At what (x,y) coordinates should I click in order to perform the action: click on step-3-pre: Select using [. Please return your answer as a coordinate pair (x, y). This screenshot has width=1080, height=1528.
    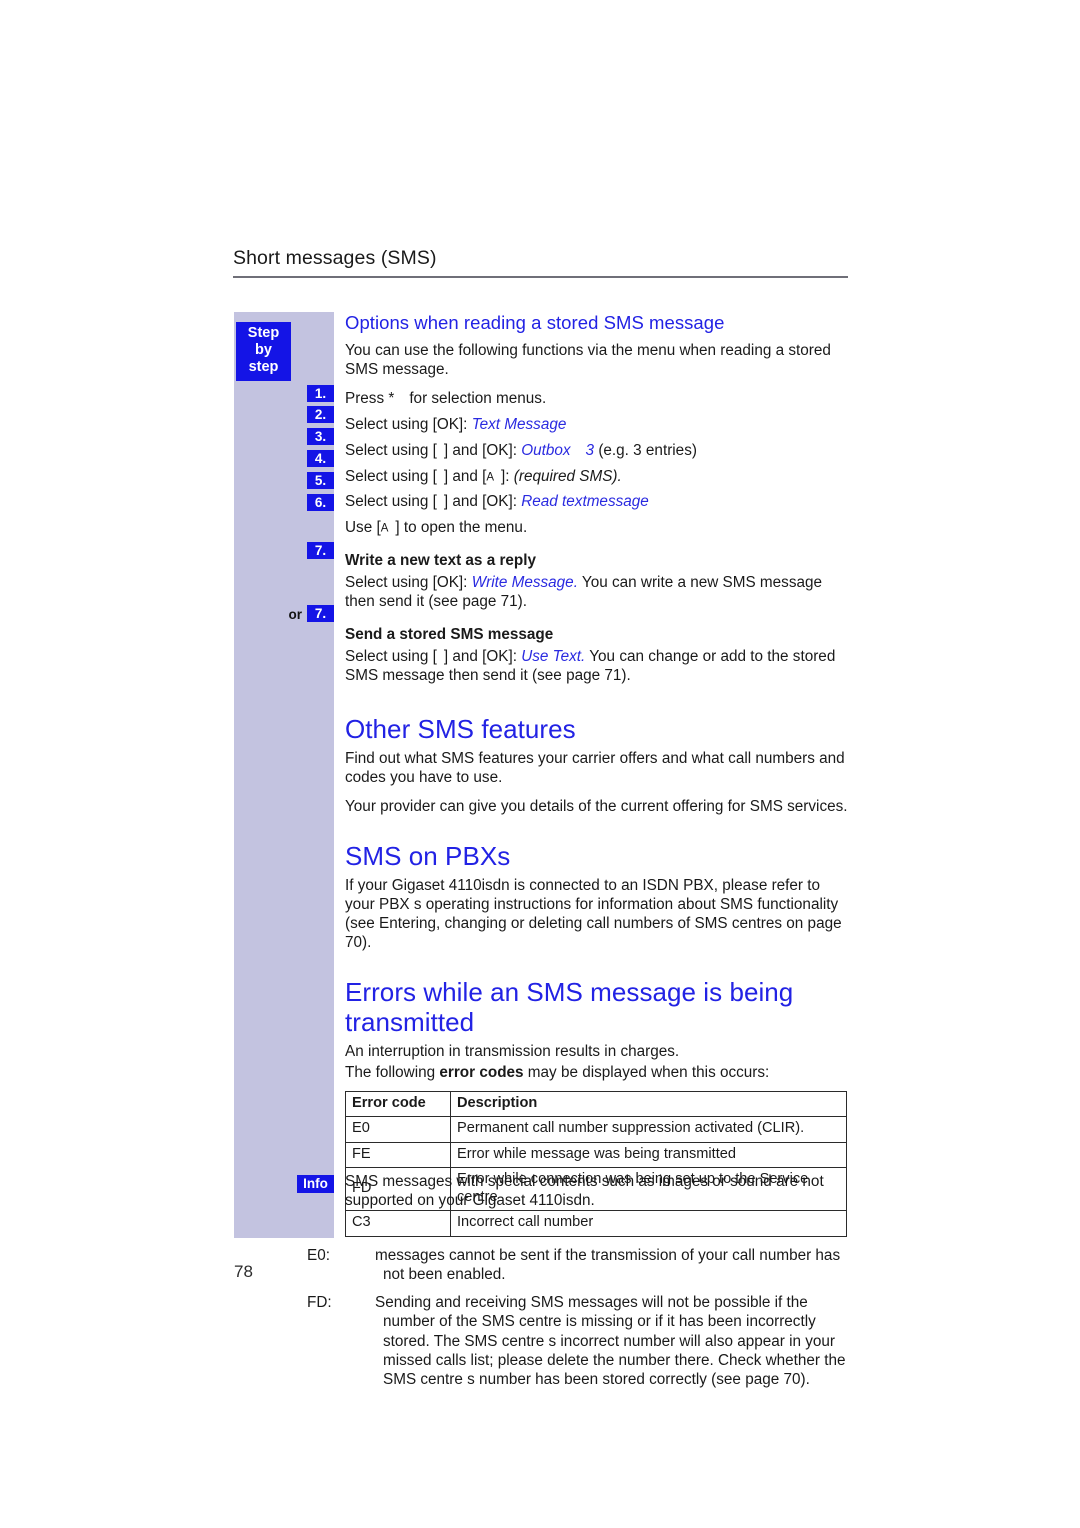
    Looking at the image, I should click on (391, 450).